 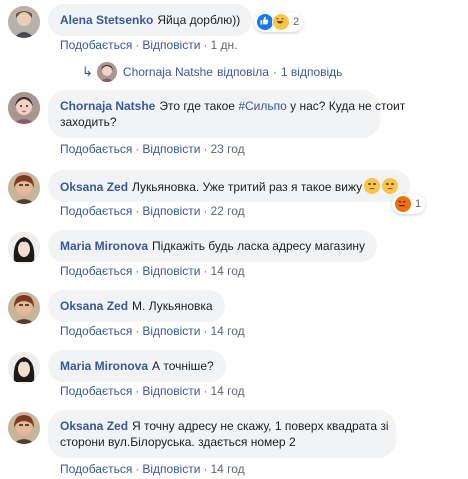 What do you see at coordinates (227, 211) in the screenshot?
I see `comment-timestamp: 22 год` at bounding box center [227, 211].